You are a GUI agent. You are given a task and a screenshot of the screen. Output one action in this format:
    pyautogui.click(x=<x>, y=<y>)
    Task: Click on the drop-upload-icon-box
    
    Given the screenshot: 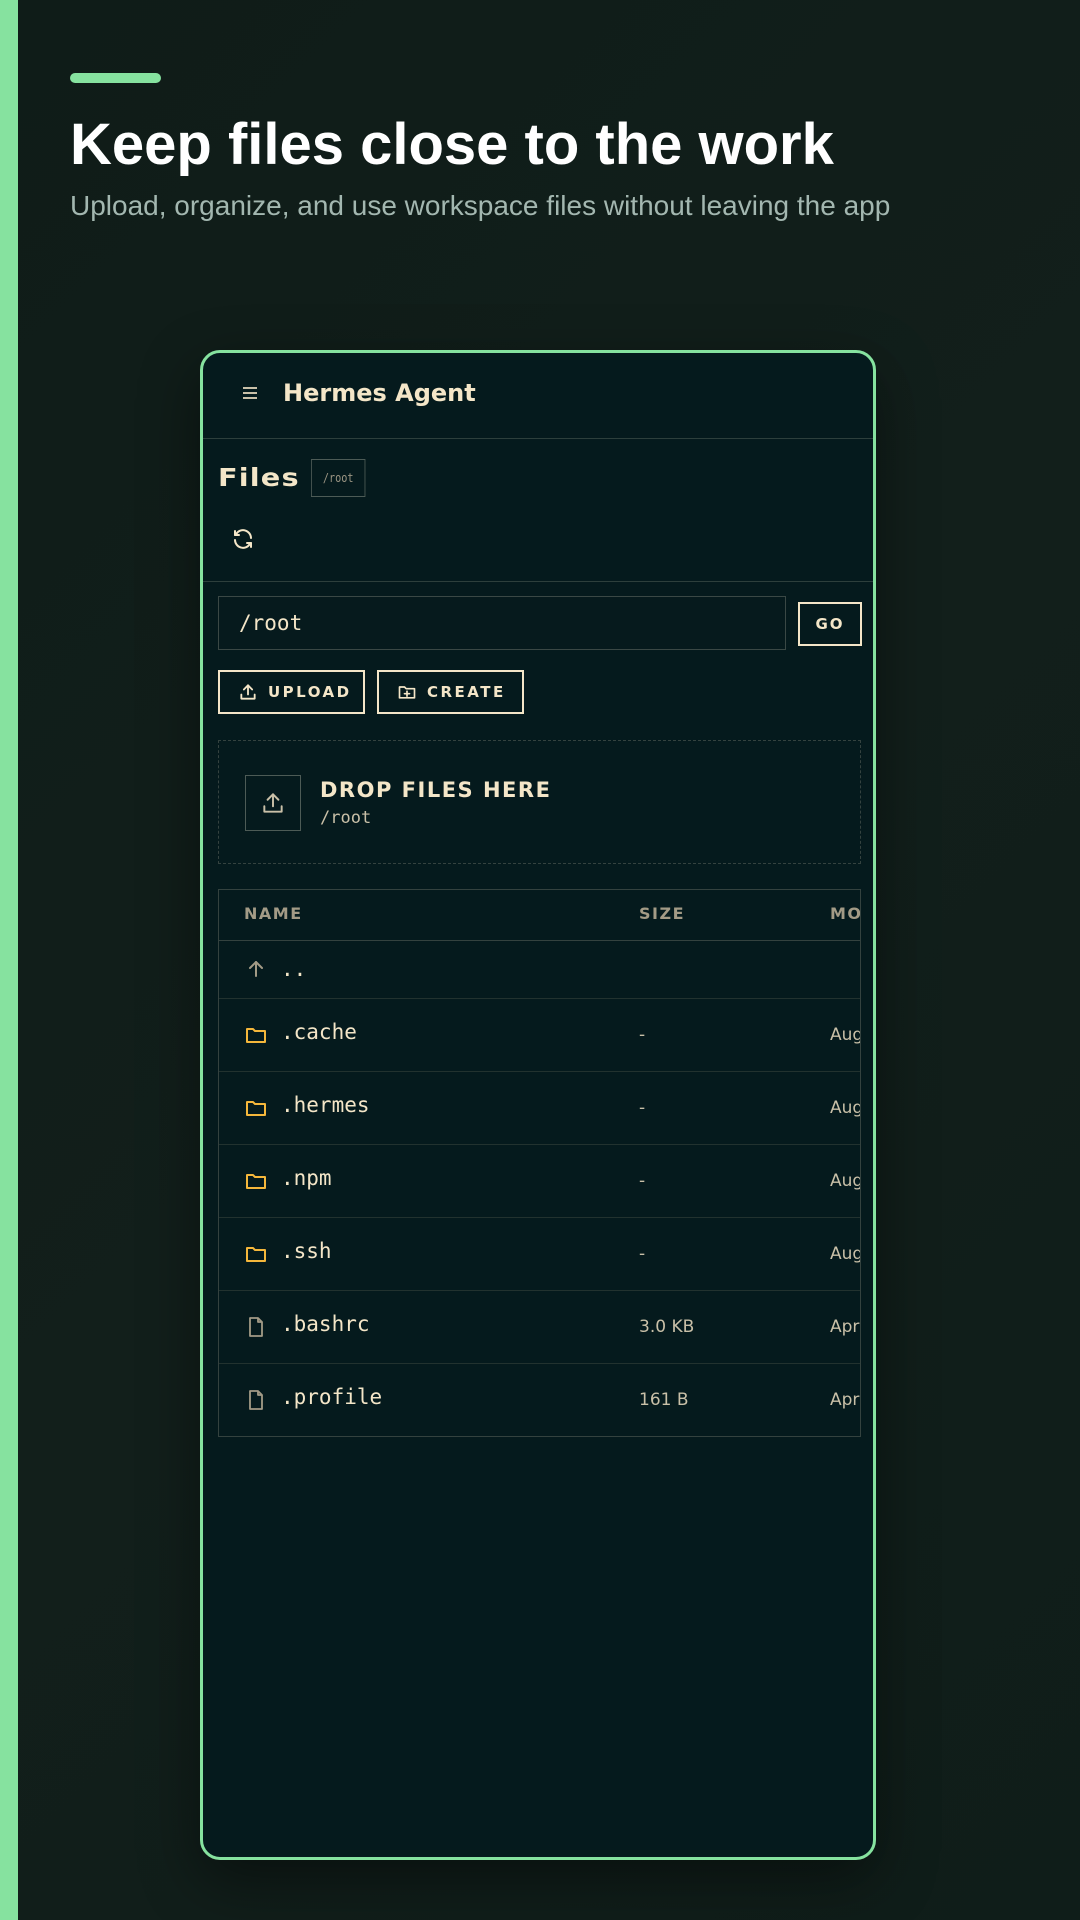 What is the action you would take?
    pyautogui.click(x=273, y=803)
    